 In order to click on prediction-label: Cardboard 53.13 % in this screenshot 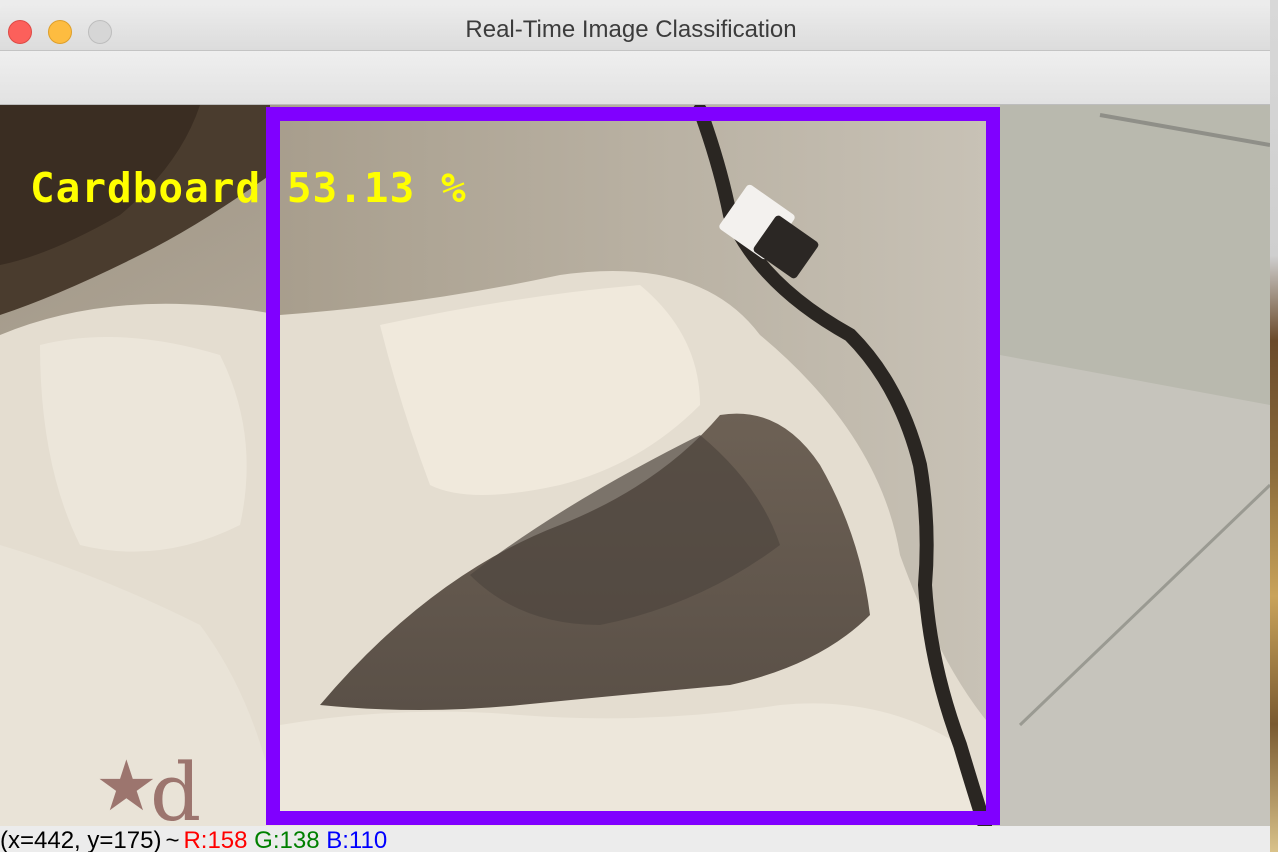, I will do `click(248, 188)`.